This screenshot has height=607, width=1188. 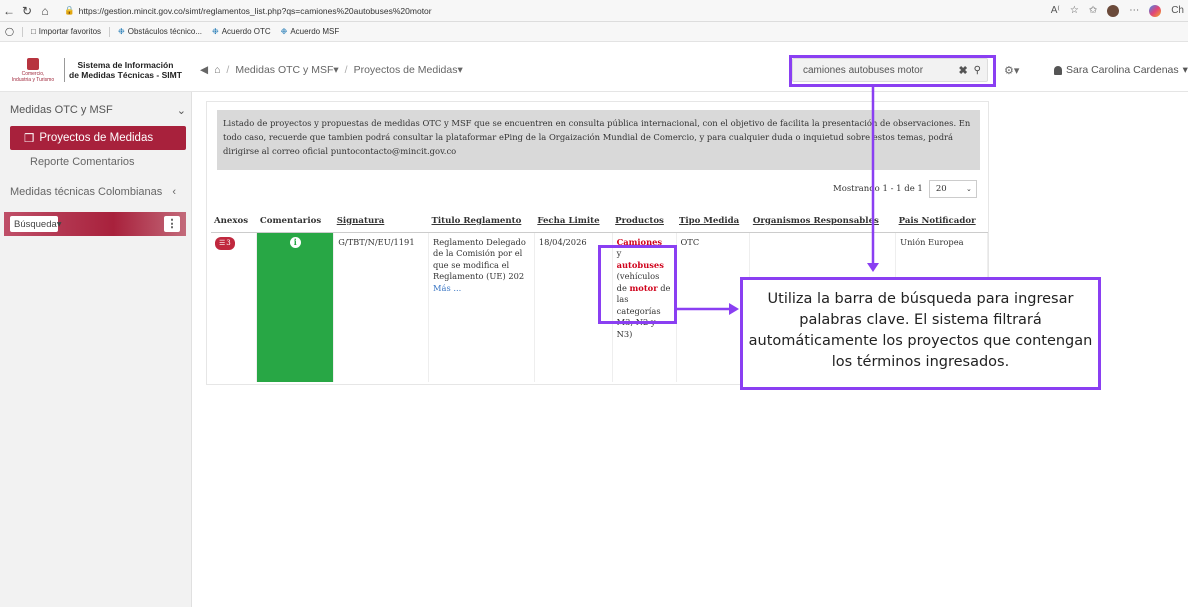 What do you see at coordinates (295, 221) in the screenshot?
I see `col-comentarios: Comentarios` at bounding box center [295, 221].